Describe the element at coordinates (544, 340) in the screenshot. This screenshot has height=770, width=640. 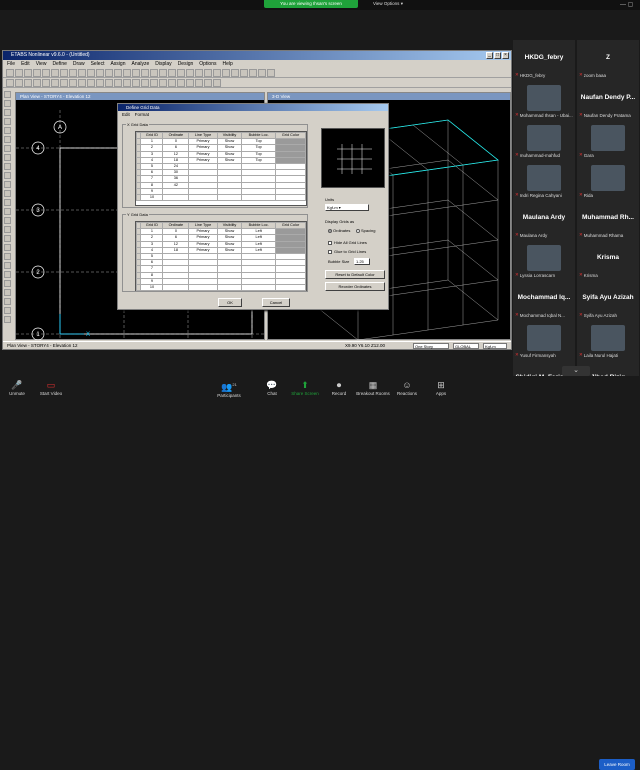
I see `participant-tile: ✕ Yusuf Firmansyah` at that location.